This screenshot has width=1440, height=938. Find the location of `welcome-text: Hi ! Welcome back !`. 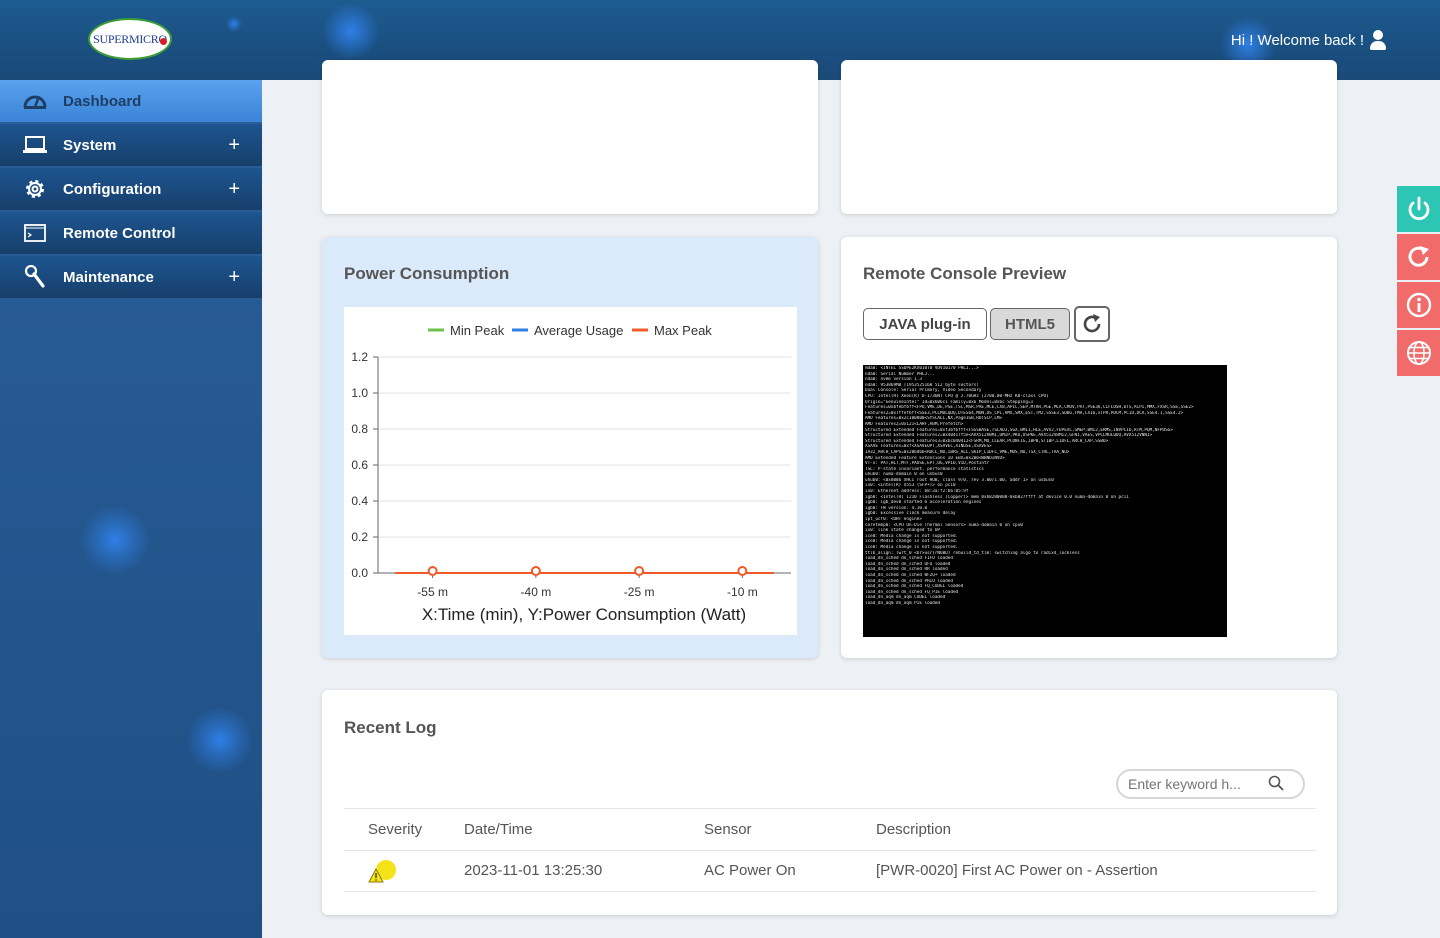

welcome-text: Hi ! Welcome back ! is located at coordinates (1297, 40).